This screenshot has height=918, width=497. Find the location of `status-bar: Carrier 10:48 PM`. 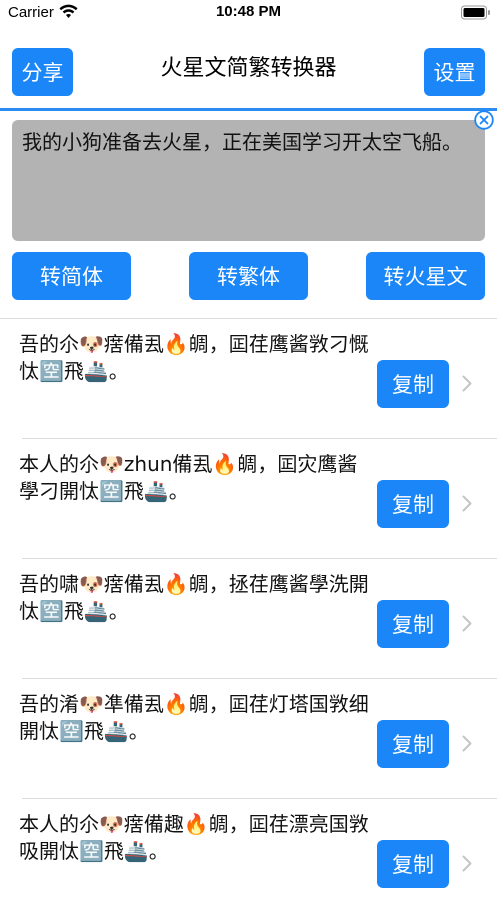

status-bar: Carrier 10:48 PM is located at coordinates (248, 13).